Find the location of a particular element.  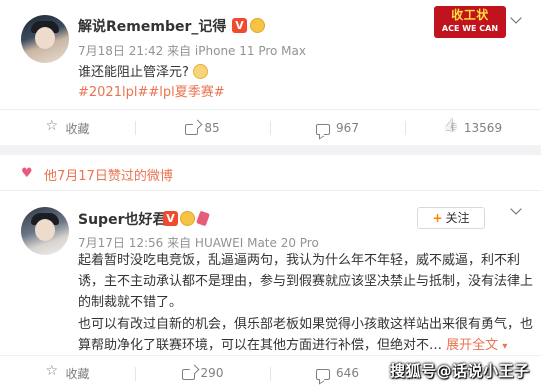

liked-posts-header: ♥ 他7月17日赞过的微博 is located at coordinates (270, 173).